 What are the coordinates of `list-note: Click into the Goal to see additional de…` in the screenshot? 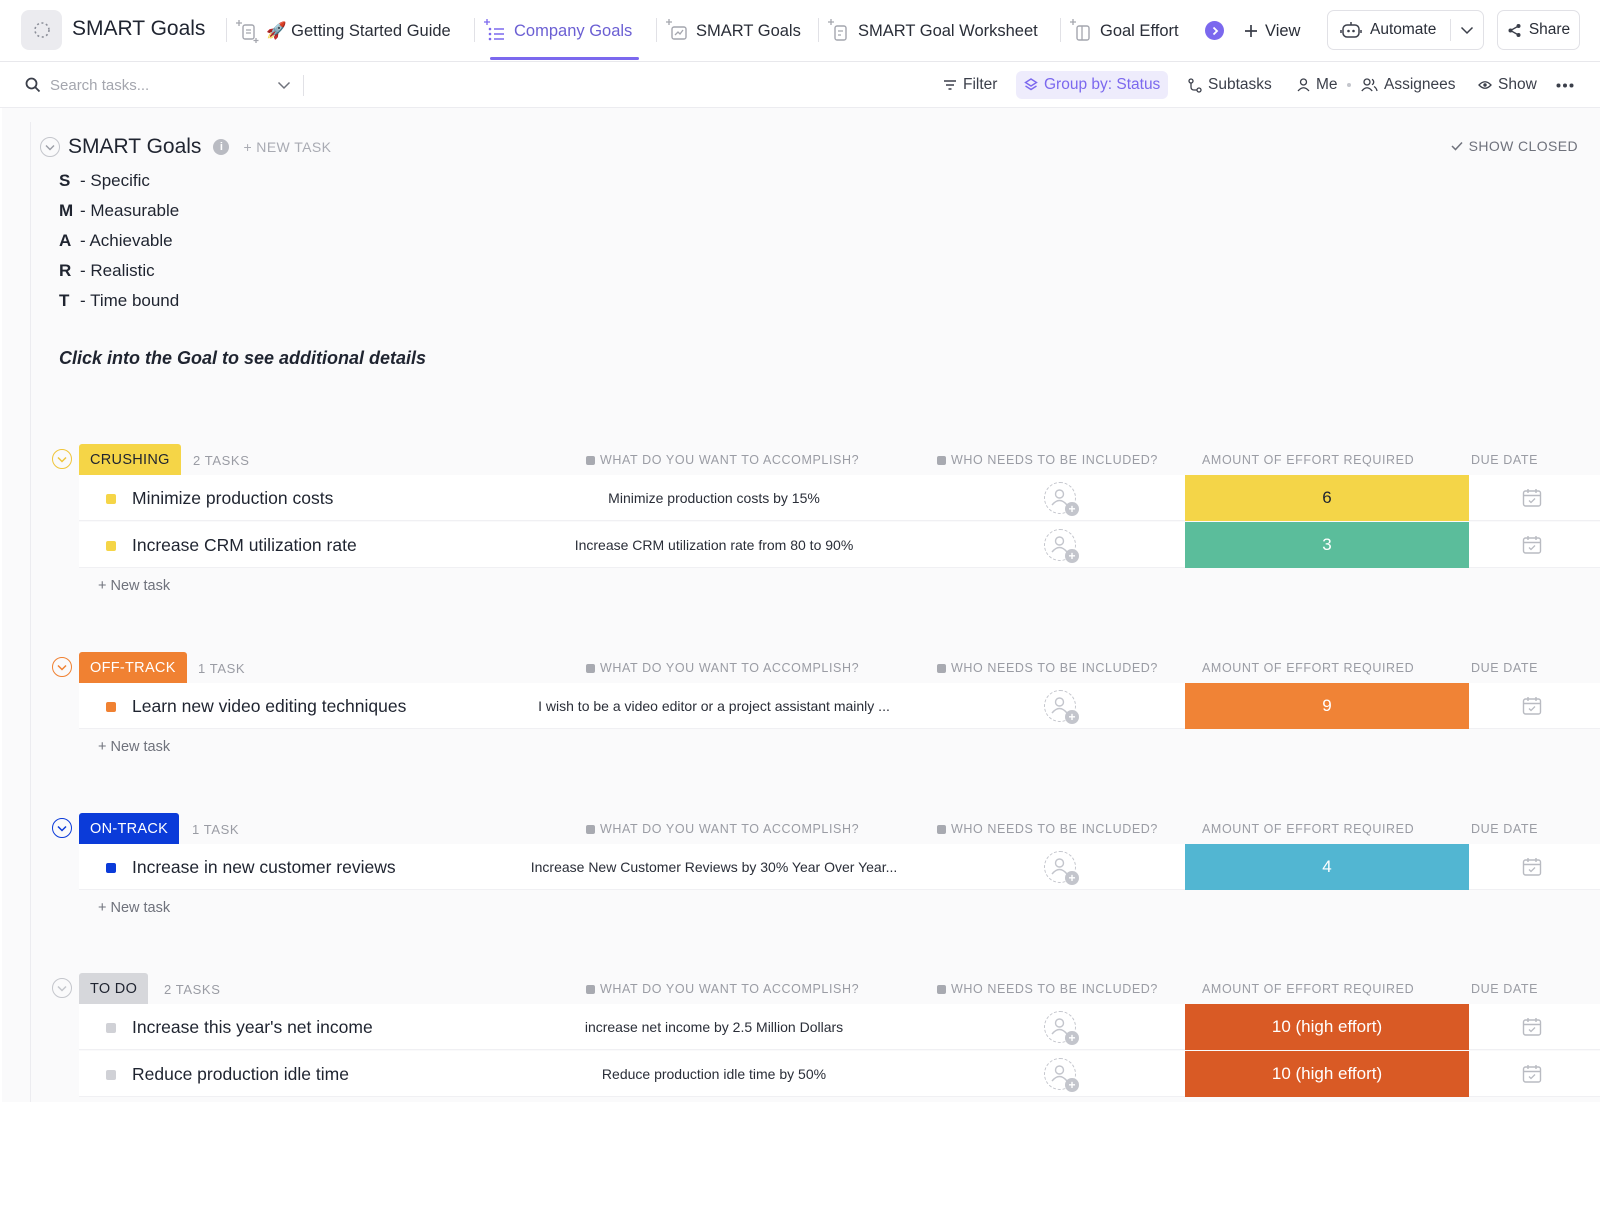 It's located at (243, 358).